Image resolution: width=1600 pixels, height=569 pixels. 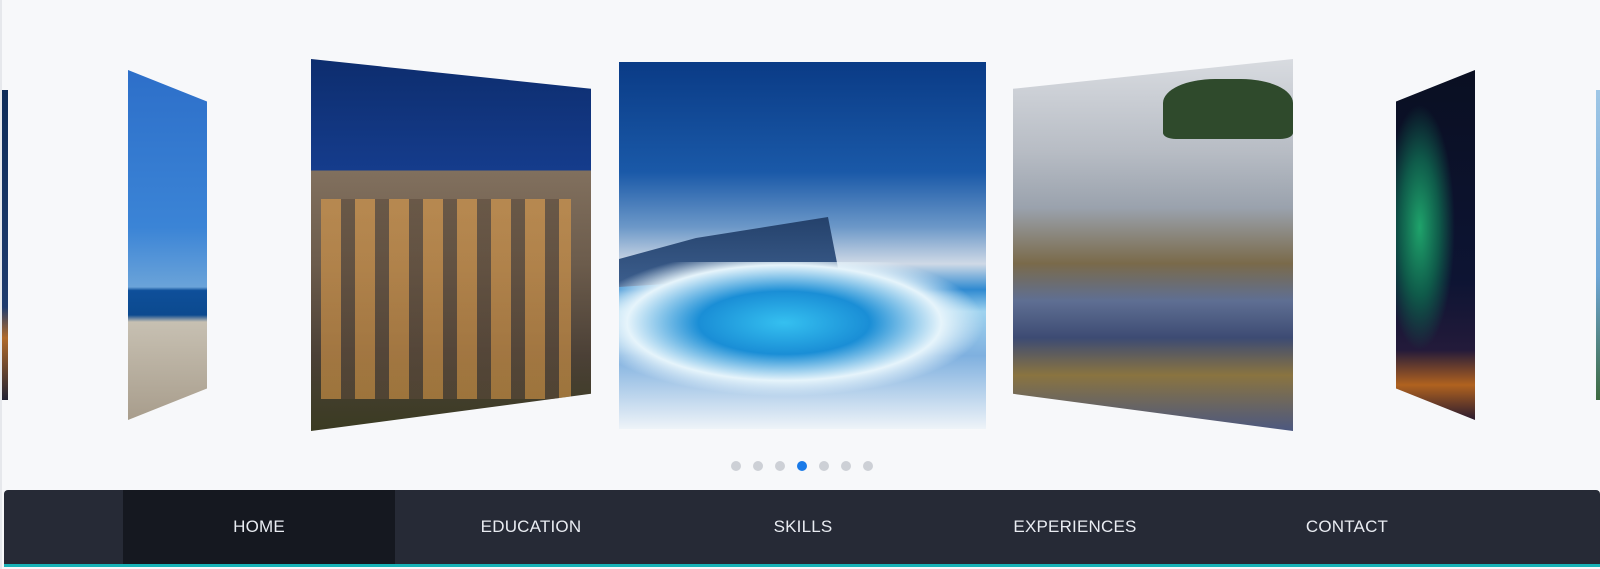 I want to click on nav-item-home: HOME, so click(x=259, y=527).